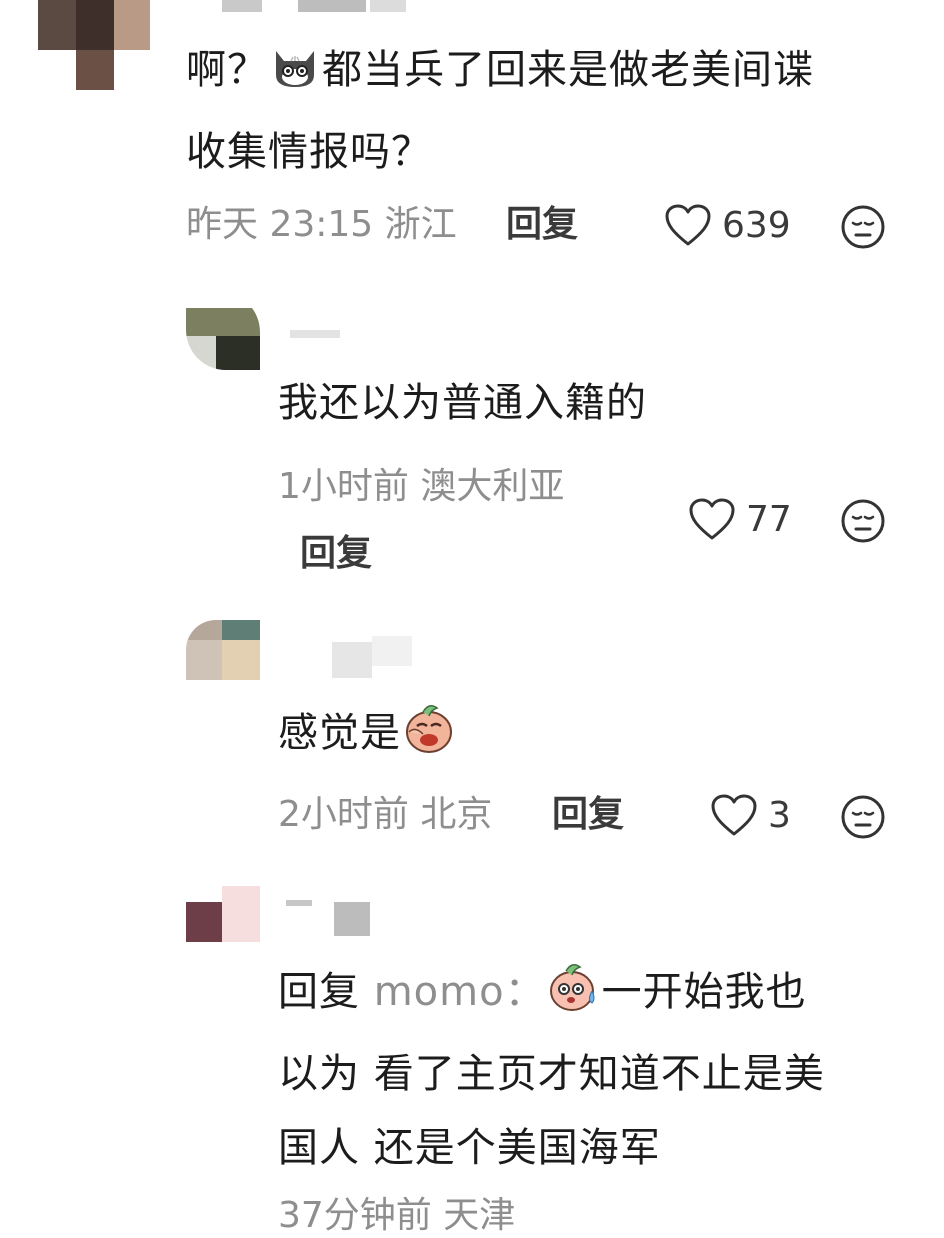  Describe the element at coordinates (367, 737) in the screenshot. I see `comment-text: 感觉是` at that location.